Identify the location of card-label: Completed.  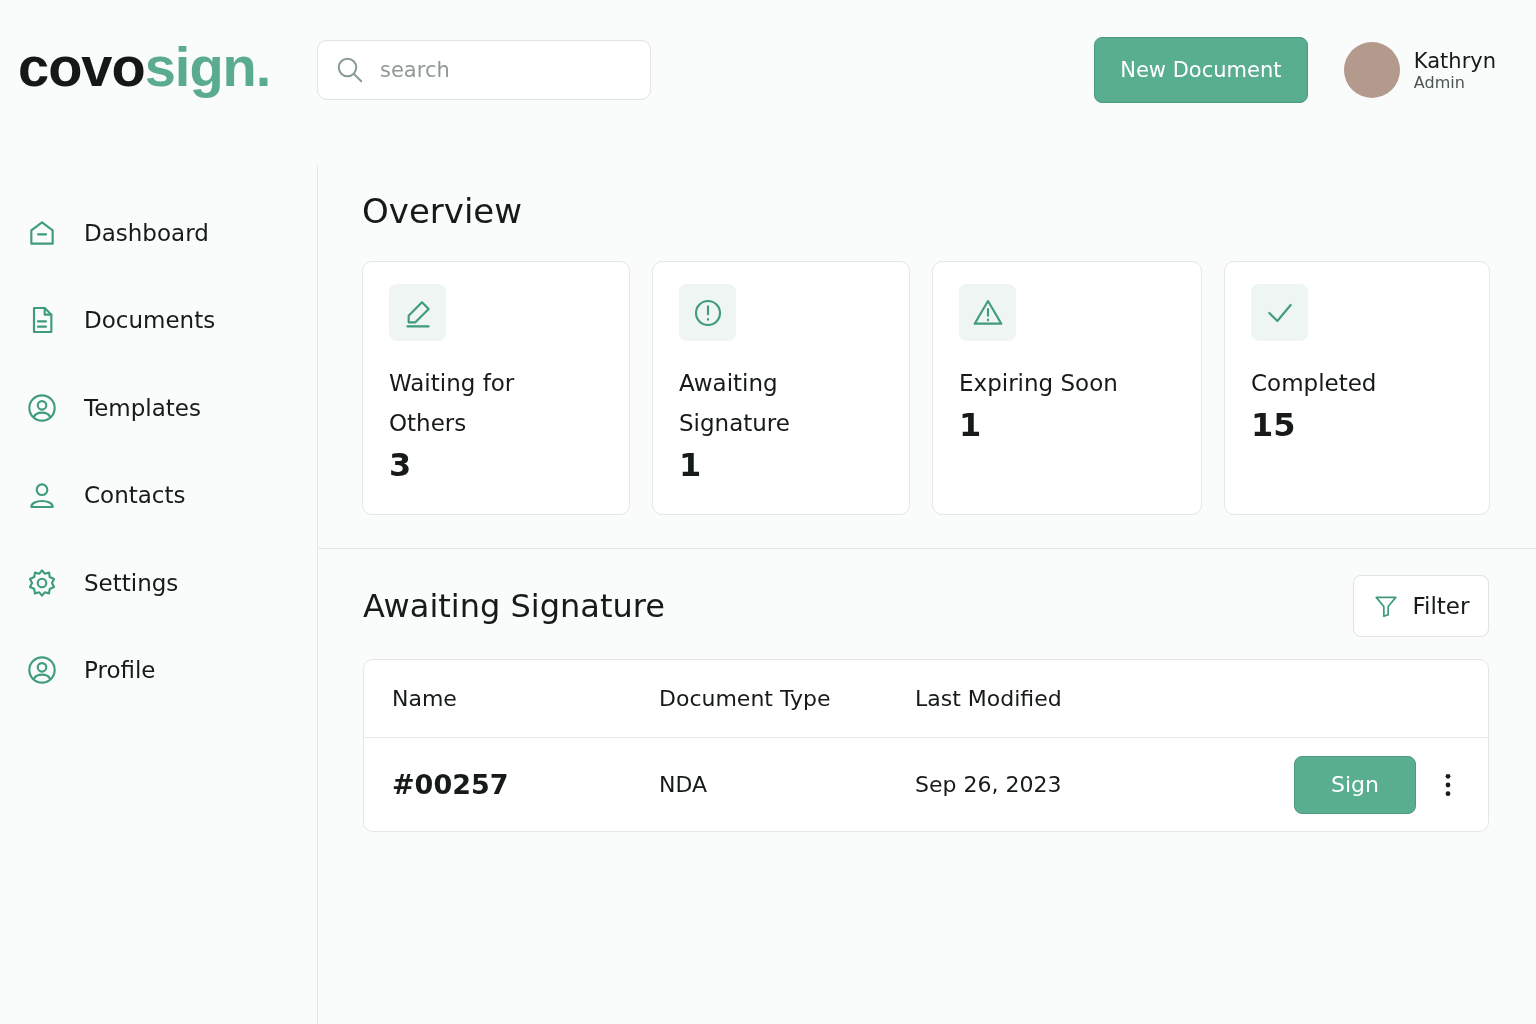
(1314, 383).